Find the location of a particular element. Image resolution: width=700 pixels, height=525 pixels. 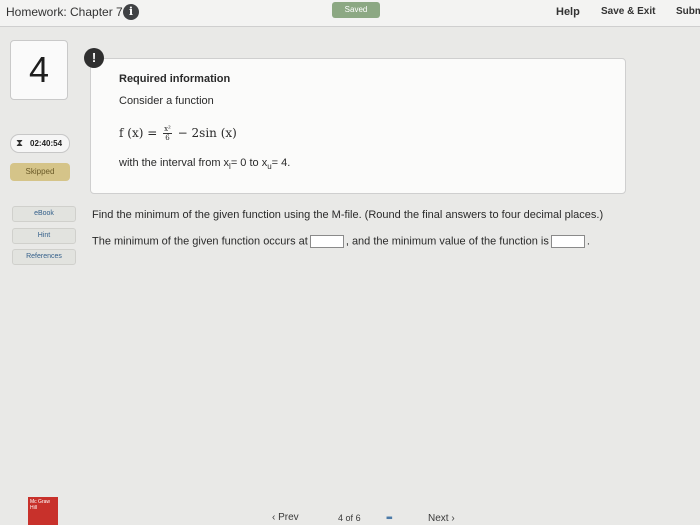

function-formula: f (x) = x² 6 − 2sin (x) is located at coordinates (178, 133).